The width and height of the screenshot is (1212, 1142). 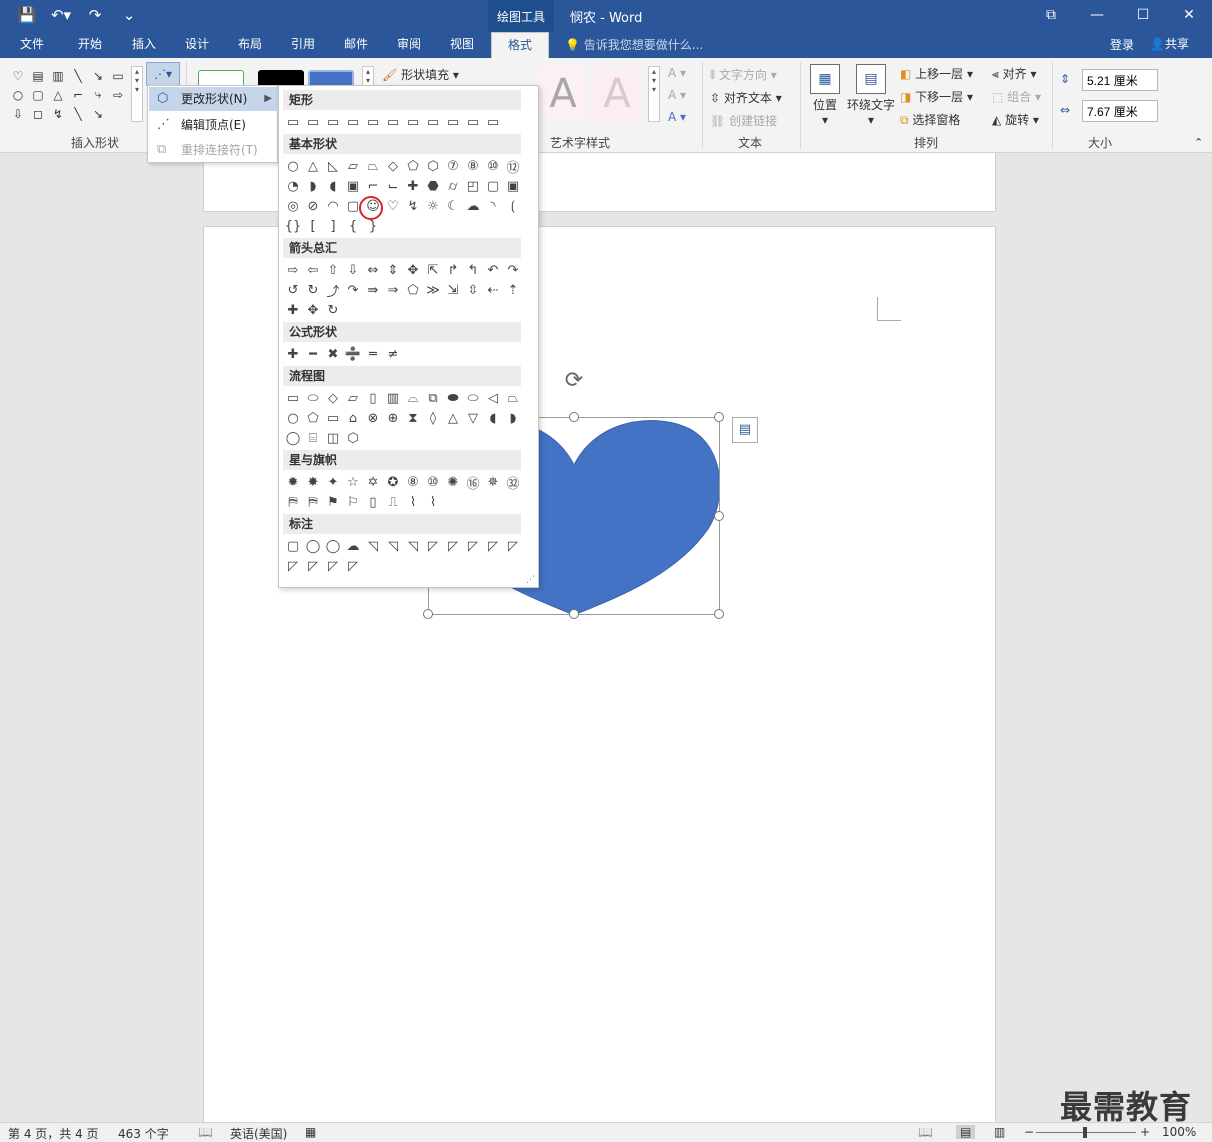 I want to click on tab-home: 开始, so click(x=90, y=45).